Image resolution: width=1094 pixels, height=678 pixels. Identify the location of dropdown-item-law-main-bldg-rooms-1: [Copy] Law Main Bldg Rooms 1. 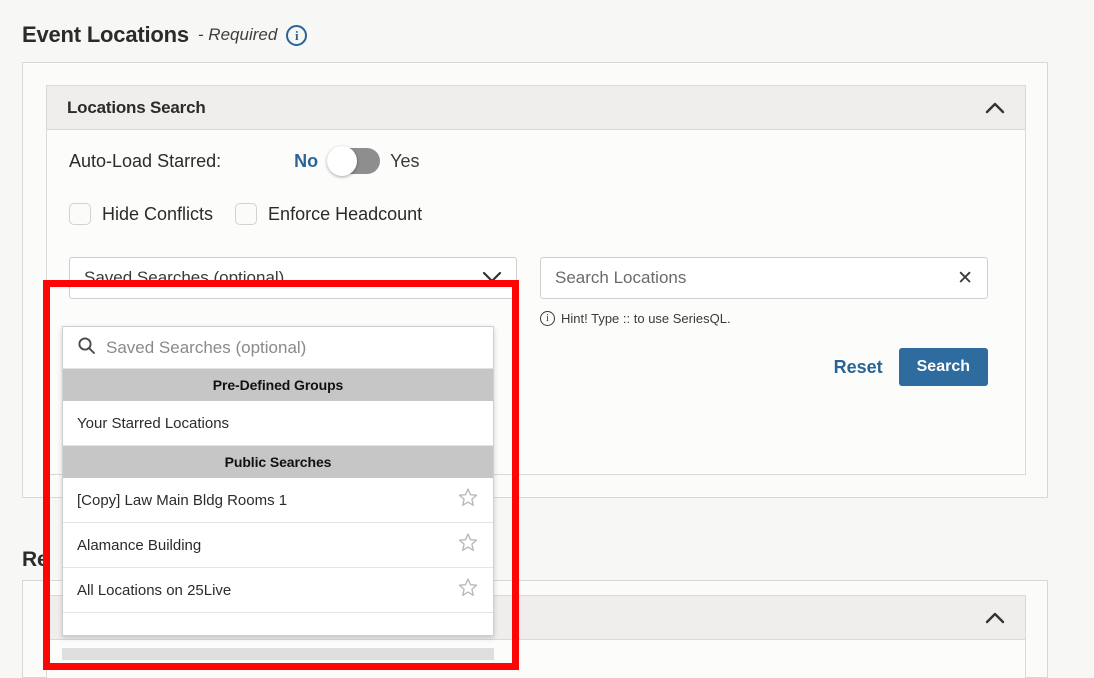
(278, 500).